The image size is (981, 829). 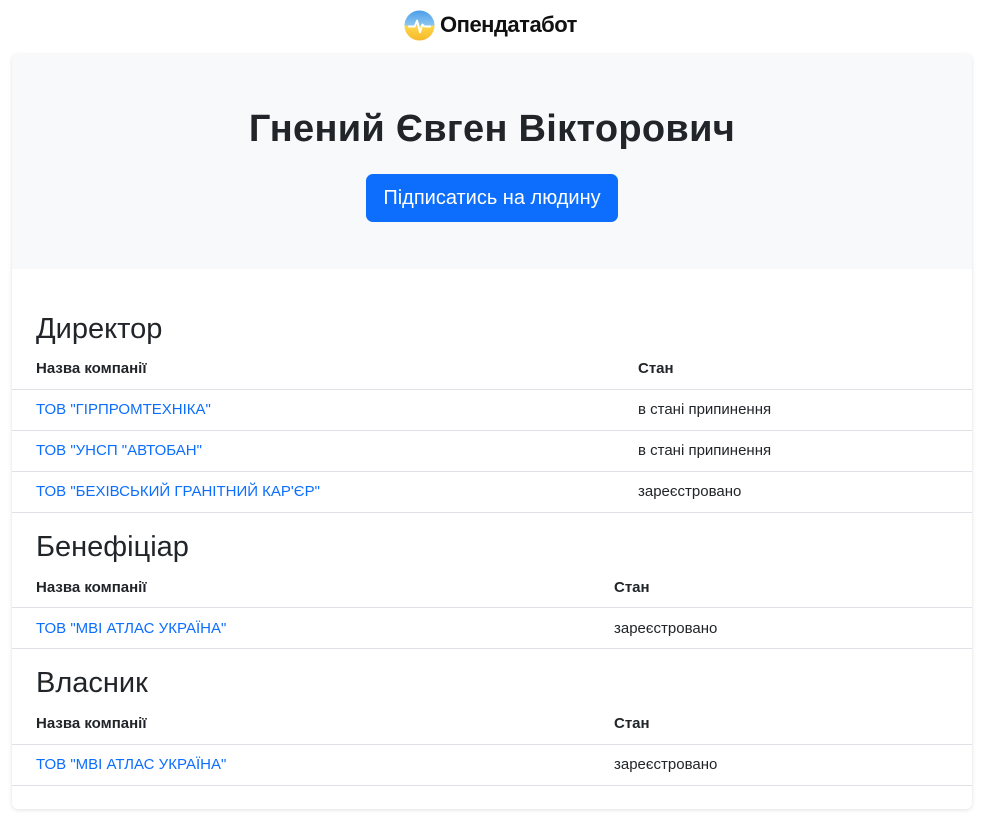 I want to click on section-title: Бенефіціар, so click(x=112, y=546).